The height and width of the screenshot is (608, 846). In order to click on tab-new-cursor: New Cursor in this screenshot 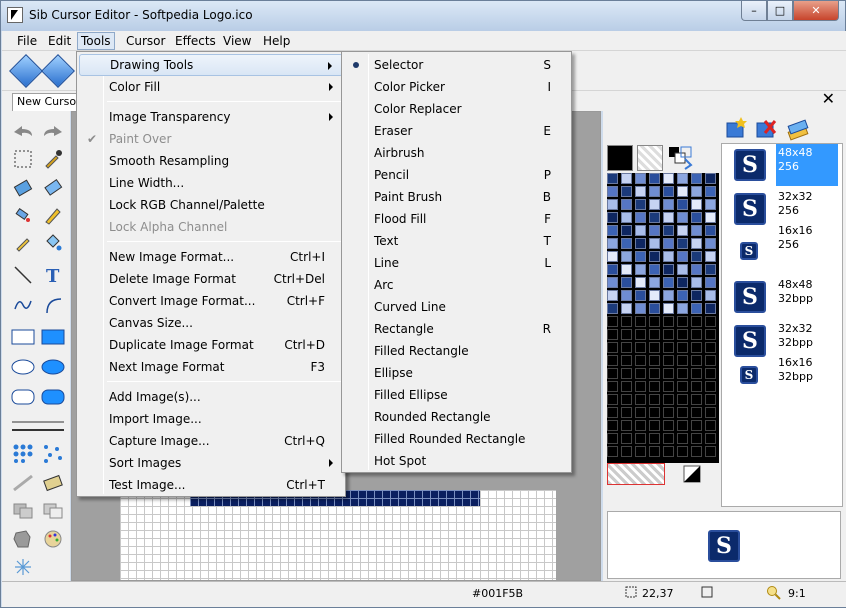, I will do `click(45, 102)`.